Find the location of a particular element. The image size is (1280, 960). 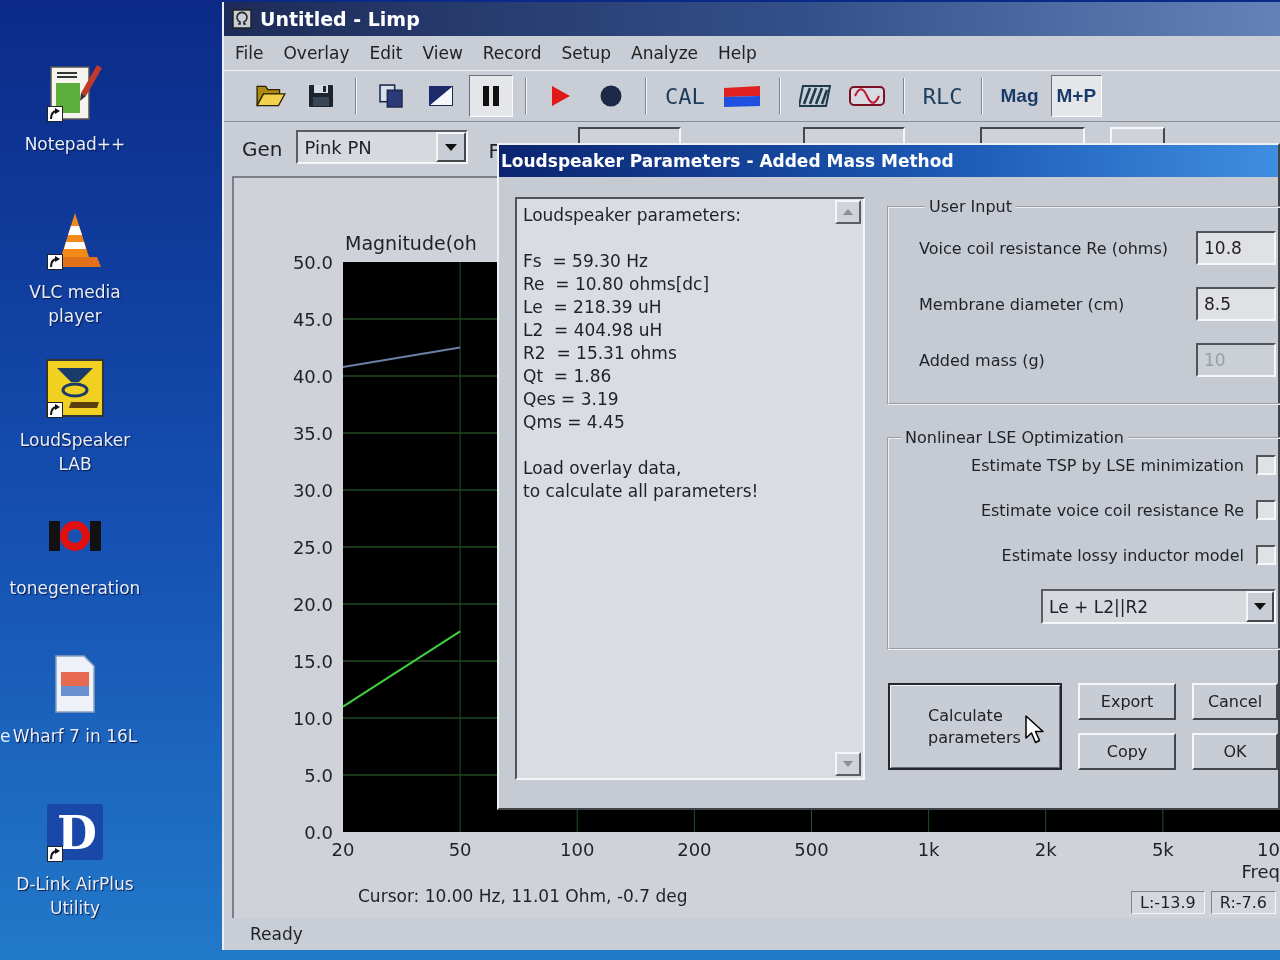

mouse-pointer-icon is located at coordinates (1035, 729).